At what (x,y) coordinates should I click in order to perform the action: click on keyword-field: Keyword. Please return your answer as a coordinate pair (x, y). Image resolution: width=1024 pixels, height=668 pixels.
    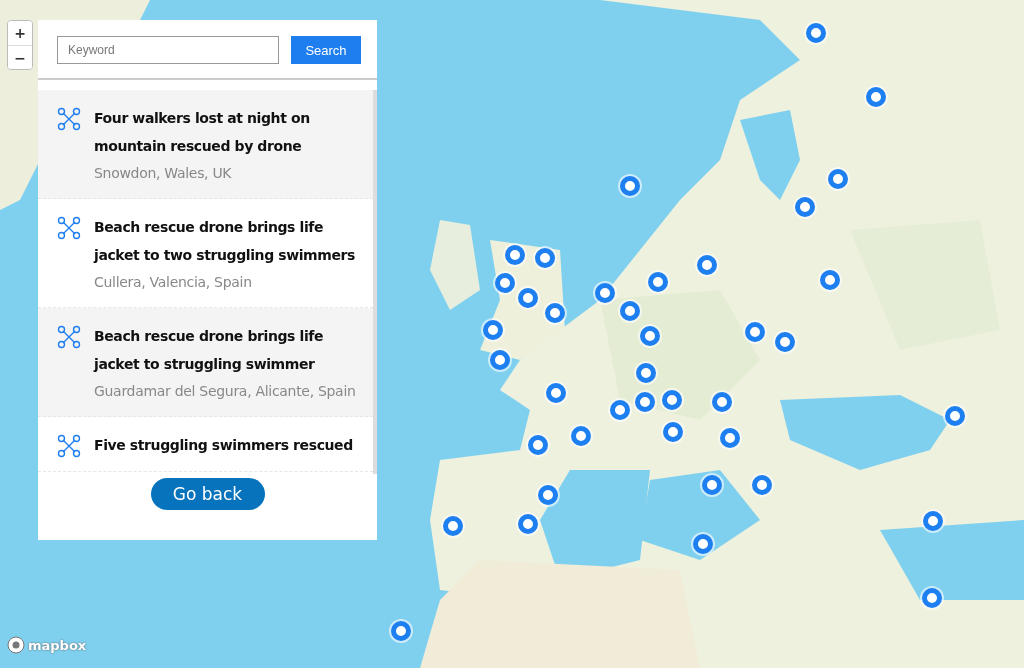
    Looking at the image, I should click on (168, 50).